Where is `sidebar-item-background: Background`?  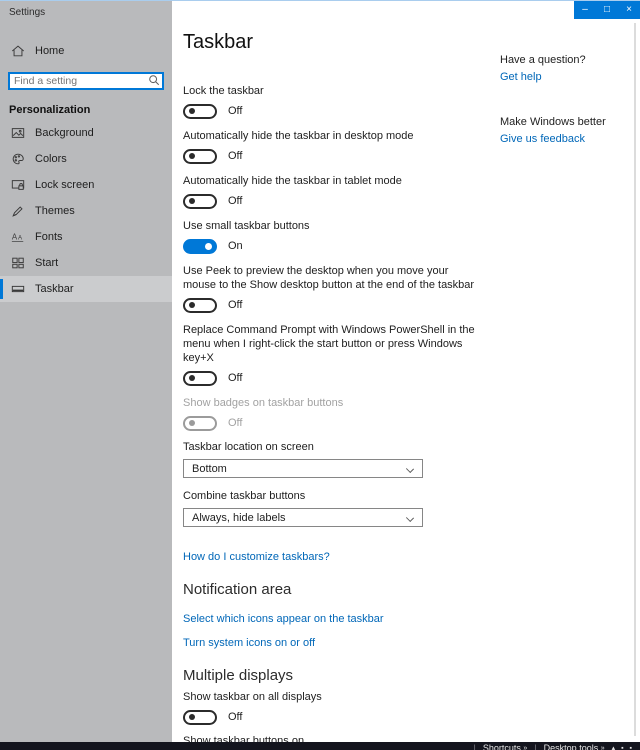
sidebar-item-background: Background is located at coordinates (86, 133).